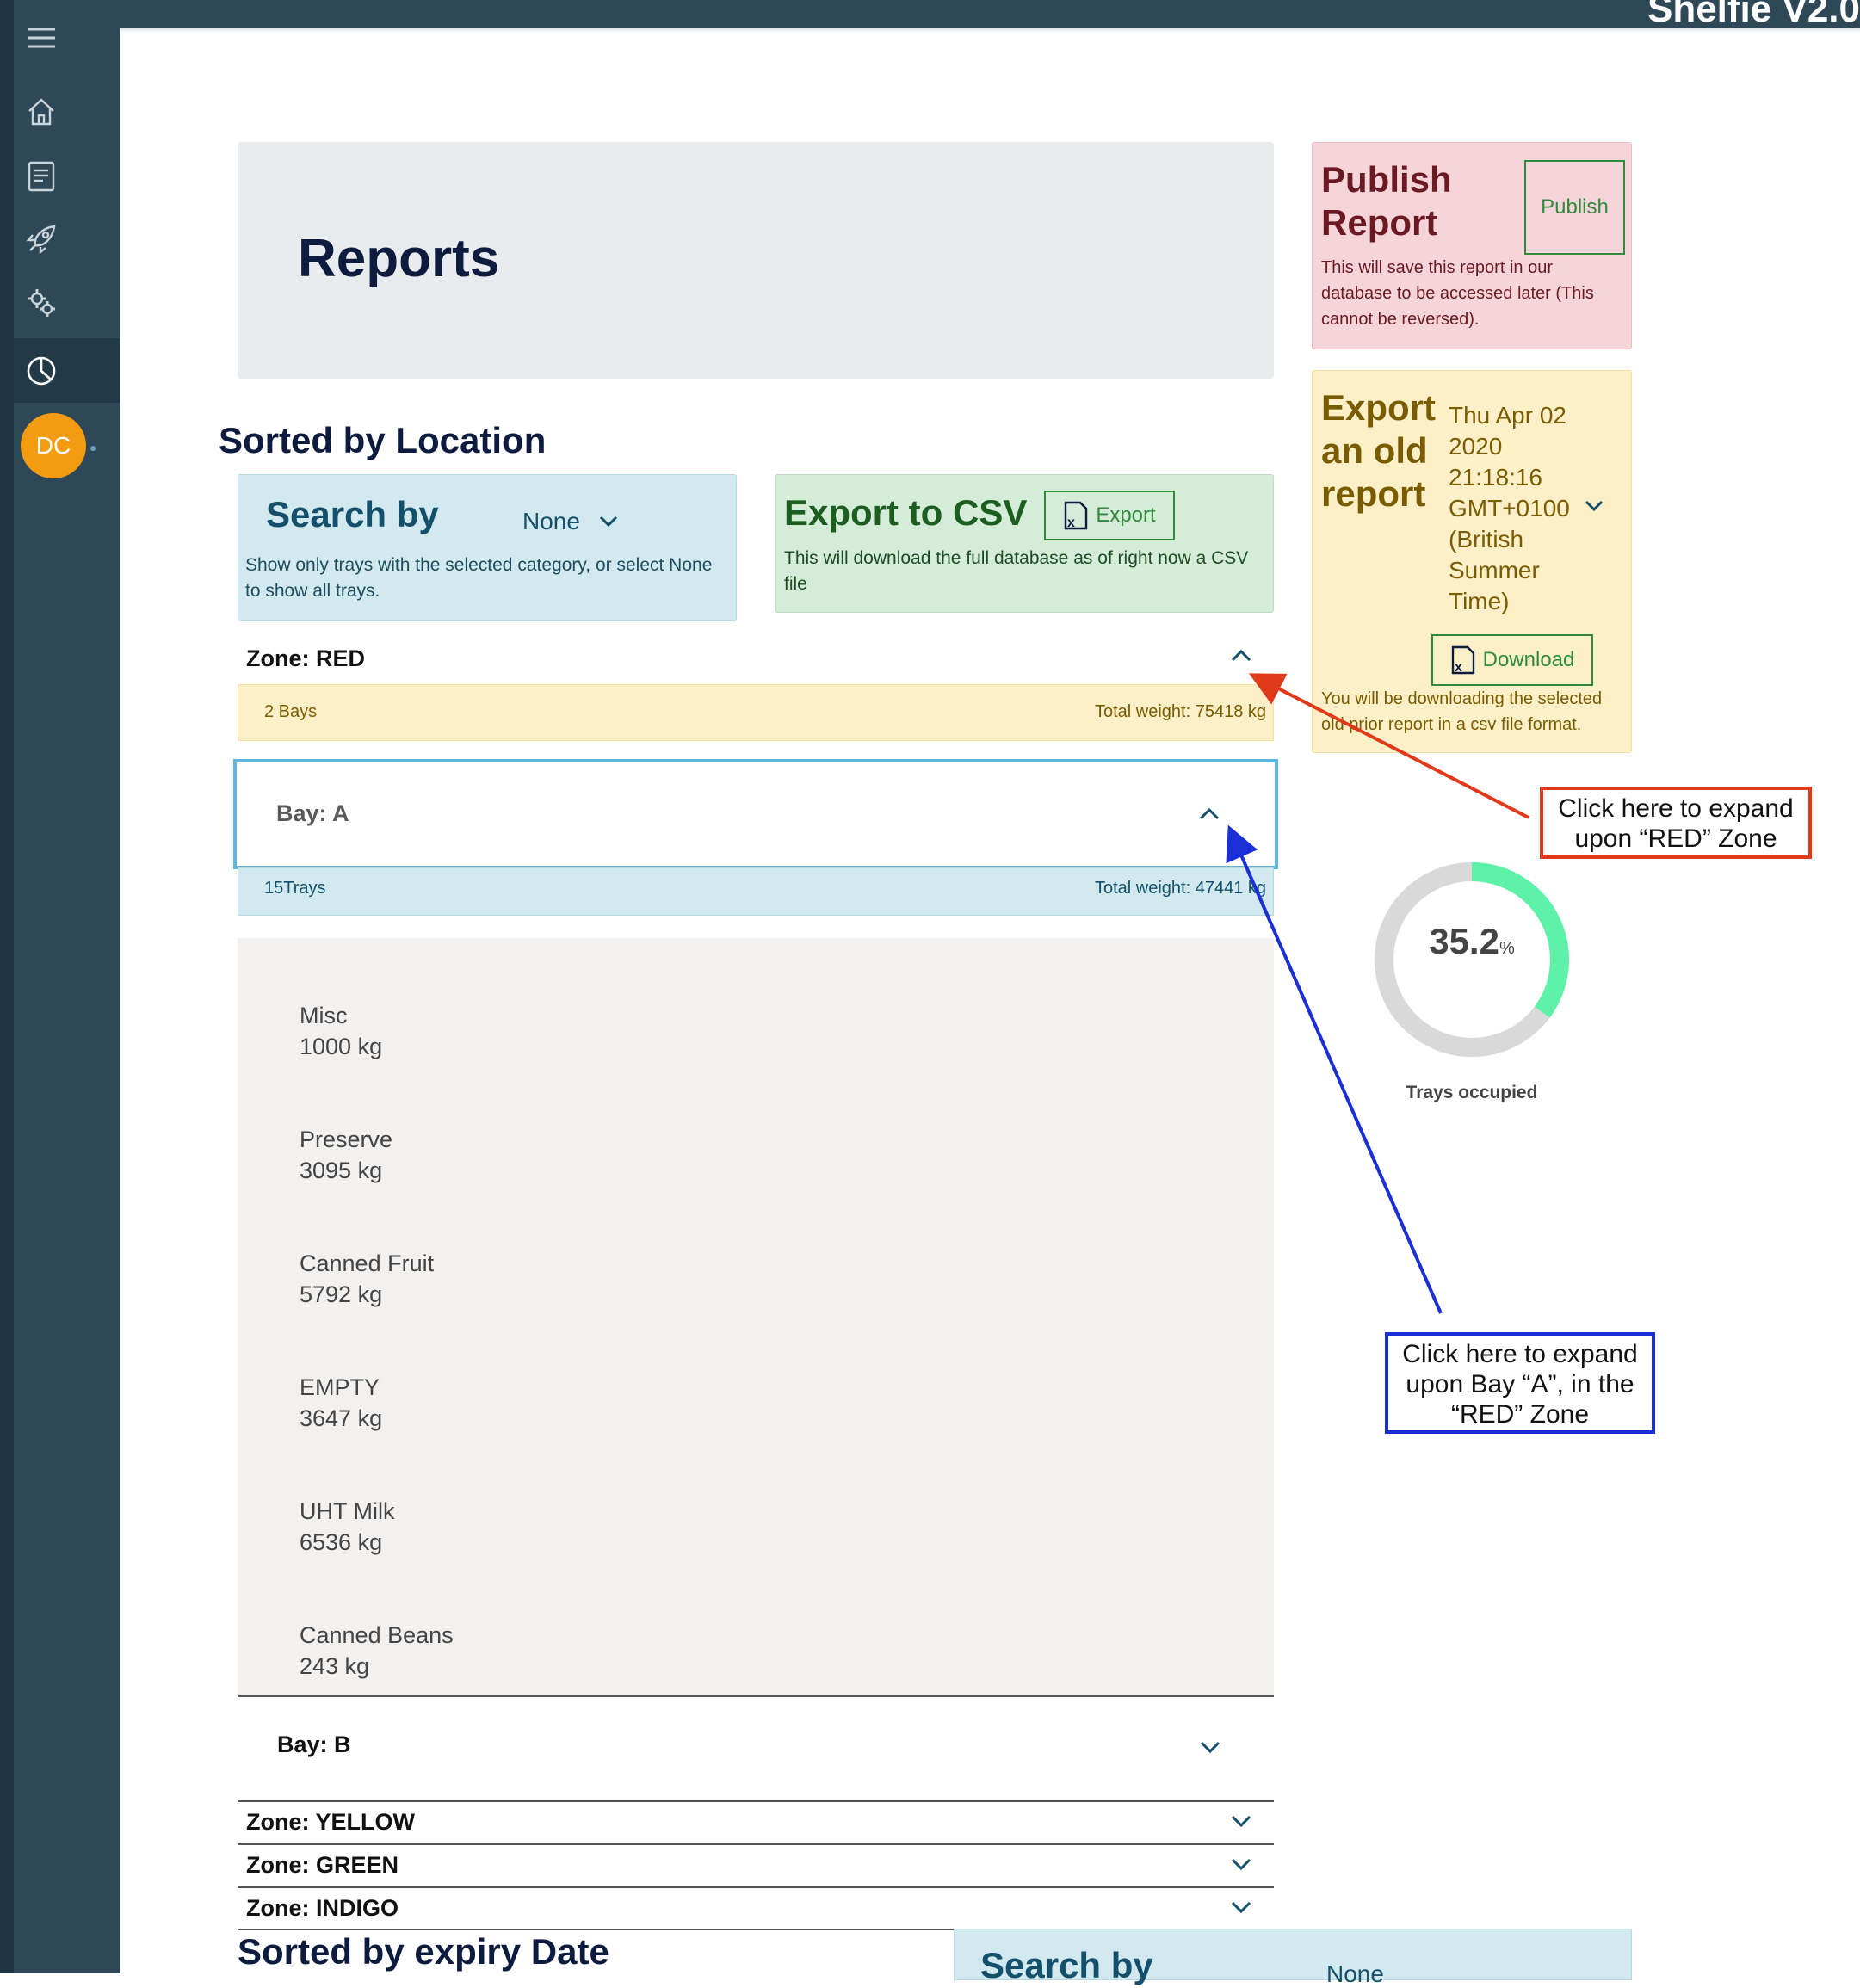 The image size is (1860, 1988). What do you see at coordinates (352, 514) in the screenshot?
I see `search-by-title: Search by` at bounding box center [352, 514].